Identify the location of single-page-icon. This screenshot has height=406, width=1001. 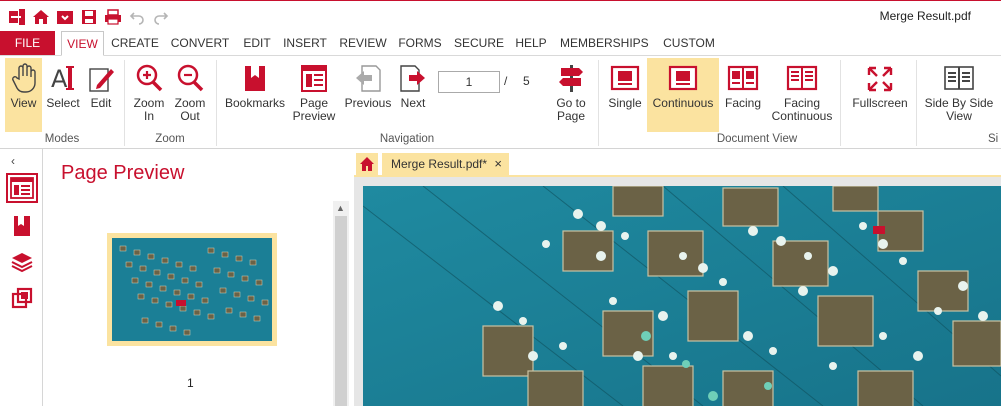
(625, 78).